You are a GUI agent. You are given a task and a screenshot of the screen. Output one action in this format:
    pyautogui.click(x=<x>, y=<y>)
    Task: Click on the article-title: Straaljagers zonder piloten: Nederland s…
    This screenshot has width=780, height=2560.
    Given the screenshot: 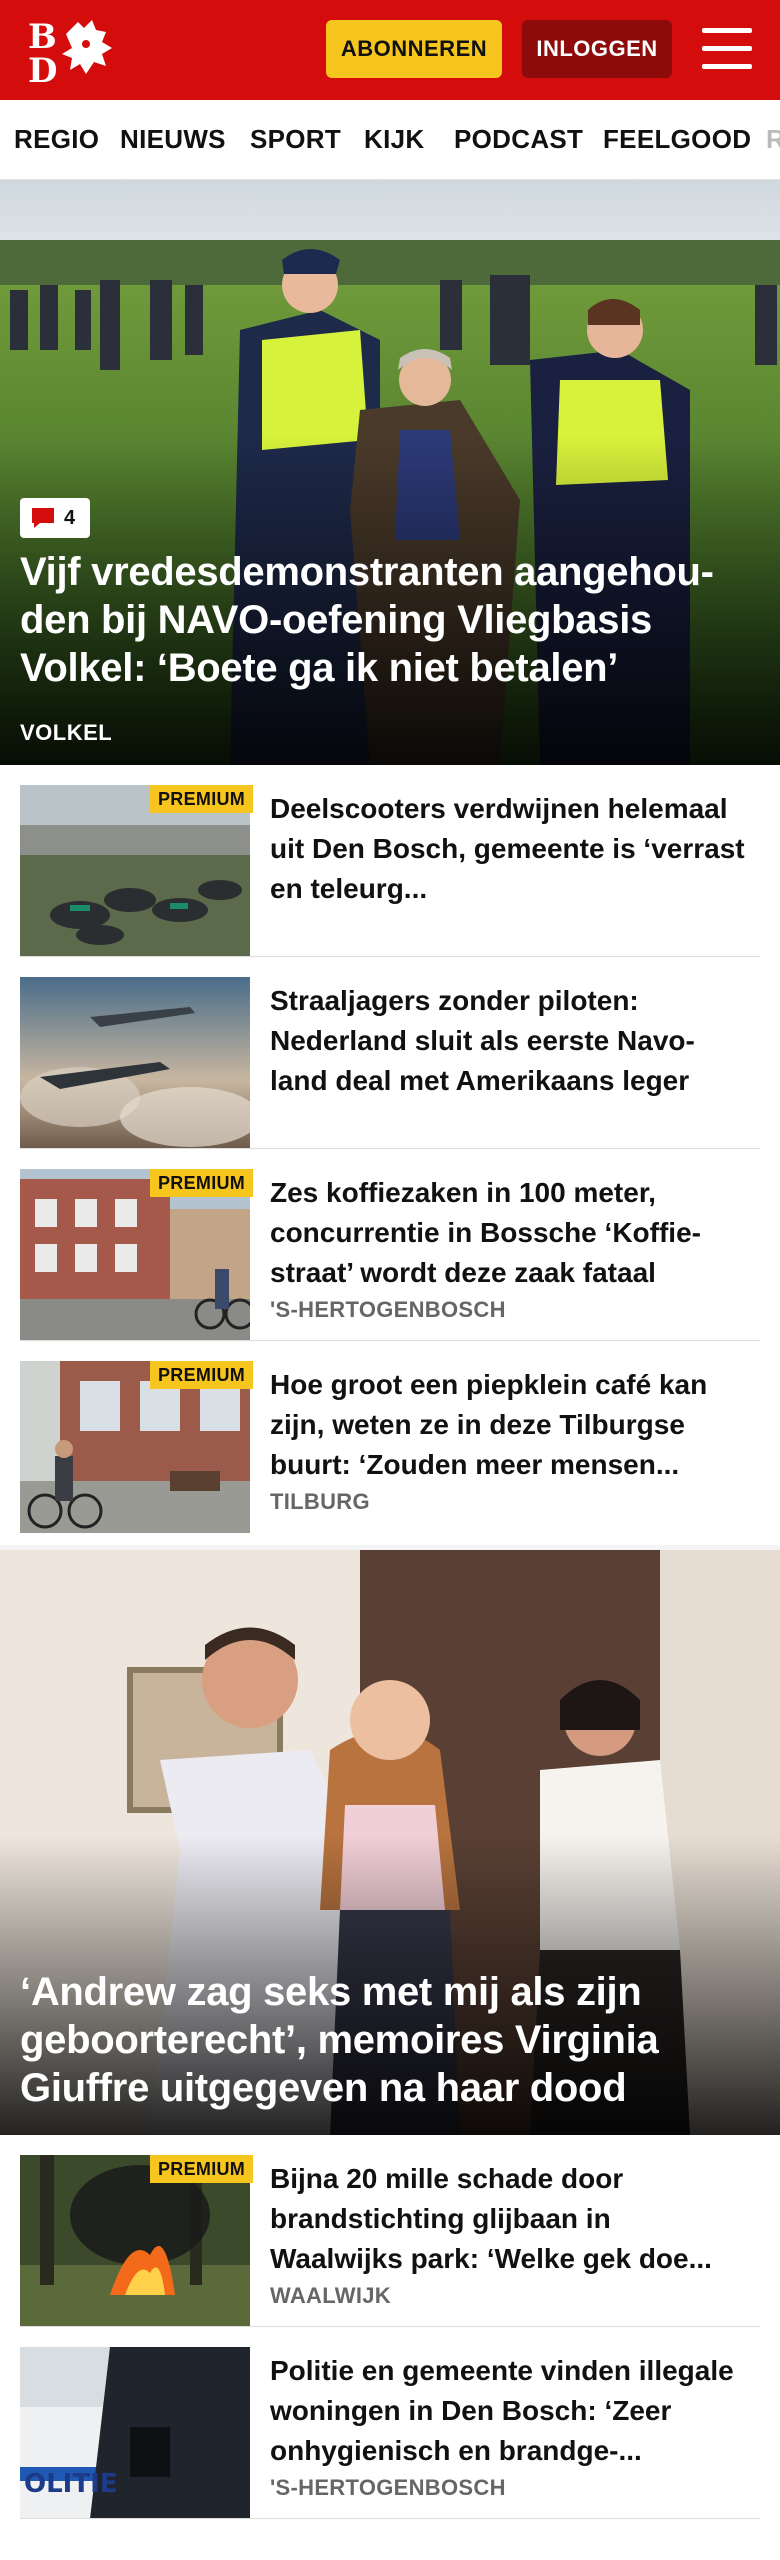 What is the action you would take?
    pyautogui.click(x=510, y=1041)
    